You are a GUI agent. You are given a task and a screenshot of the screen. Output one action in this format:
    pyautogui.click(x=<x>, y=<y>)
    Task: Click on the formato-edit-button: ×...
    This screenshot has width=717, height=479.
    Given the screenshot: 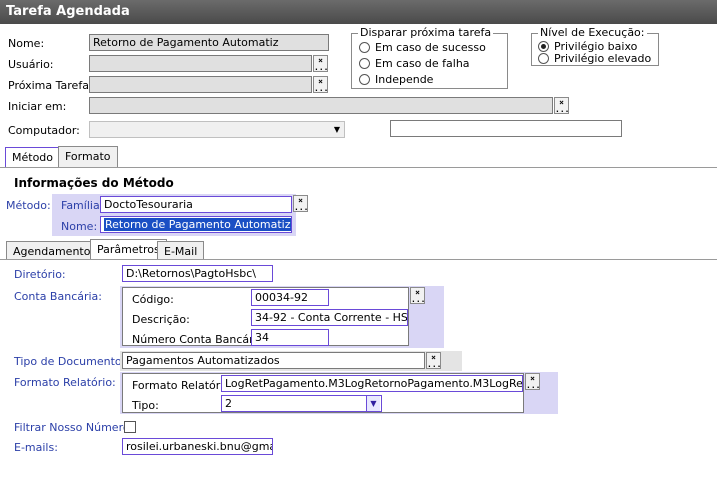 What is the action you would take?
    pyautogui.click(x=532, y=381)
    